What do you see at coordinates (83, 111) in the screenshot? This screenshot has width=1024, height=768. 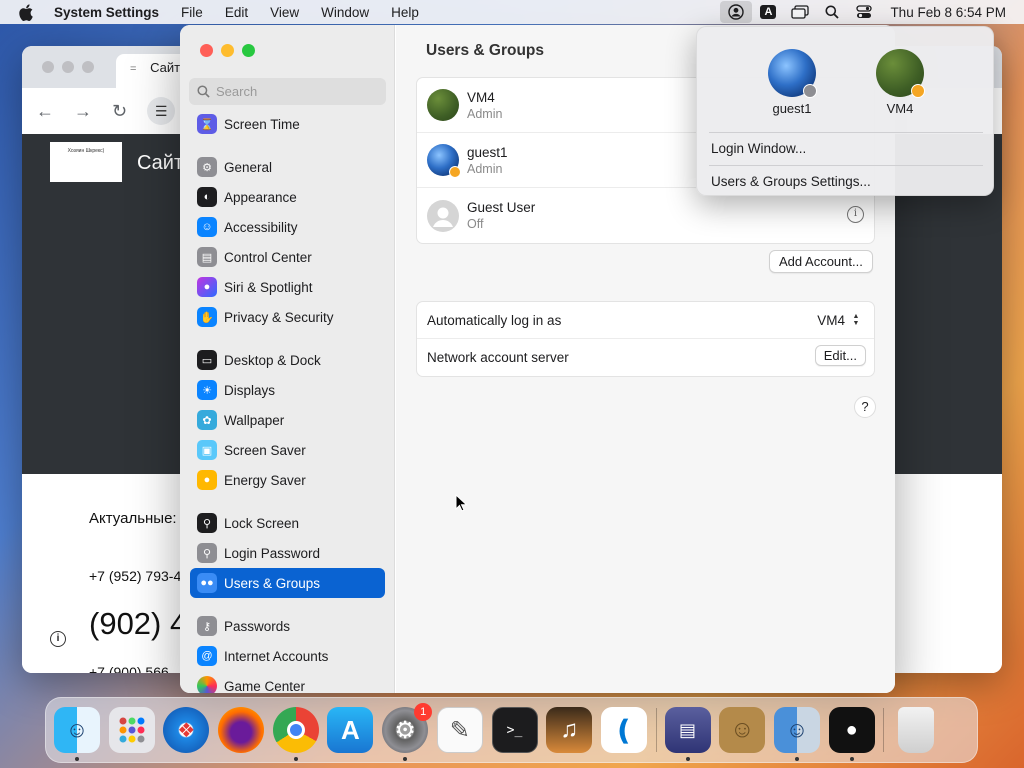 I see `forward-arrow-icon: →` at bounding box center [83, 111].